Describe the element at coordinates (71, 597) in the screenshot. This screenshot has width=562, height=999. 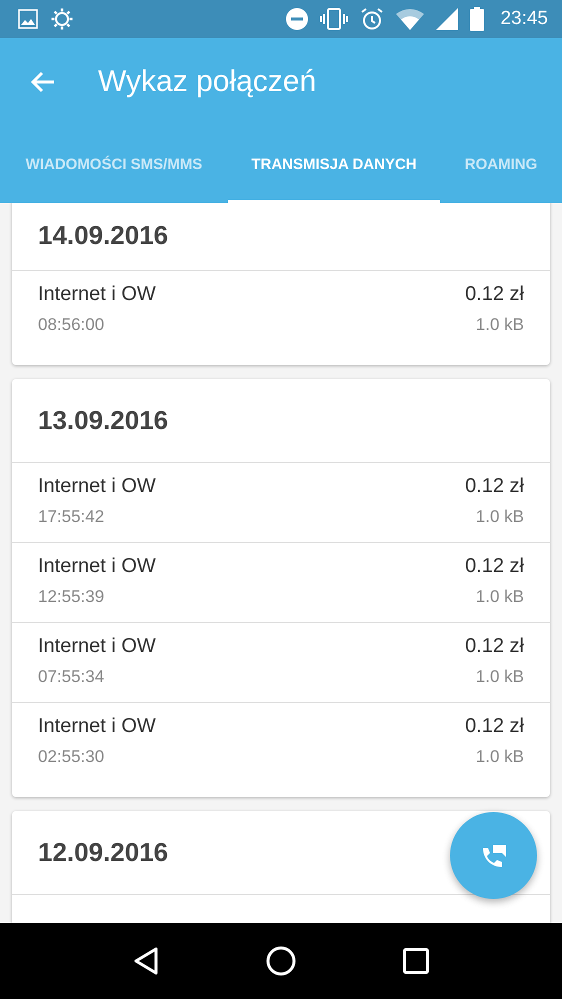
I see `entry-time: 12:55:39` at that location.